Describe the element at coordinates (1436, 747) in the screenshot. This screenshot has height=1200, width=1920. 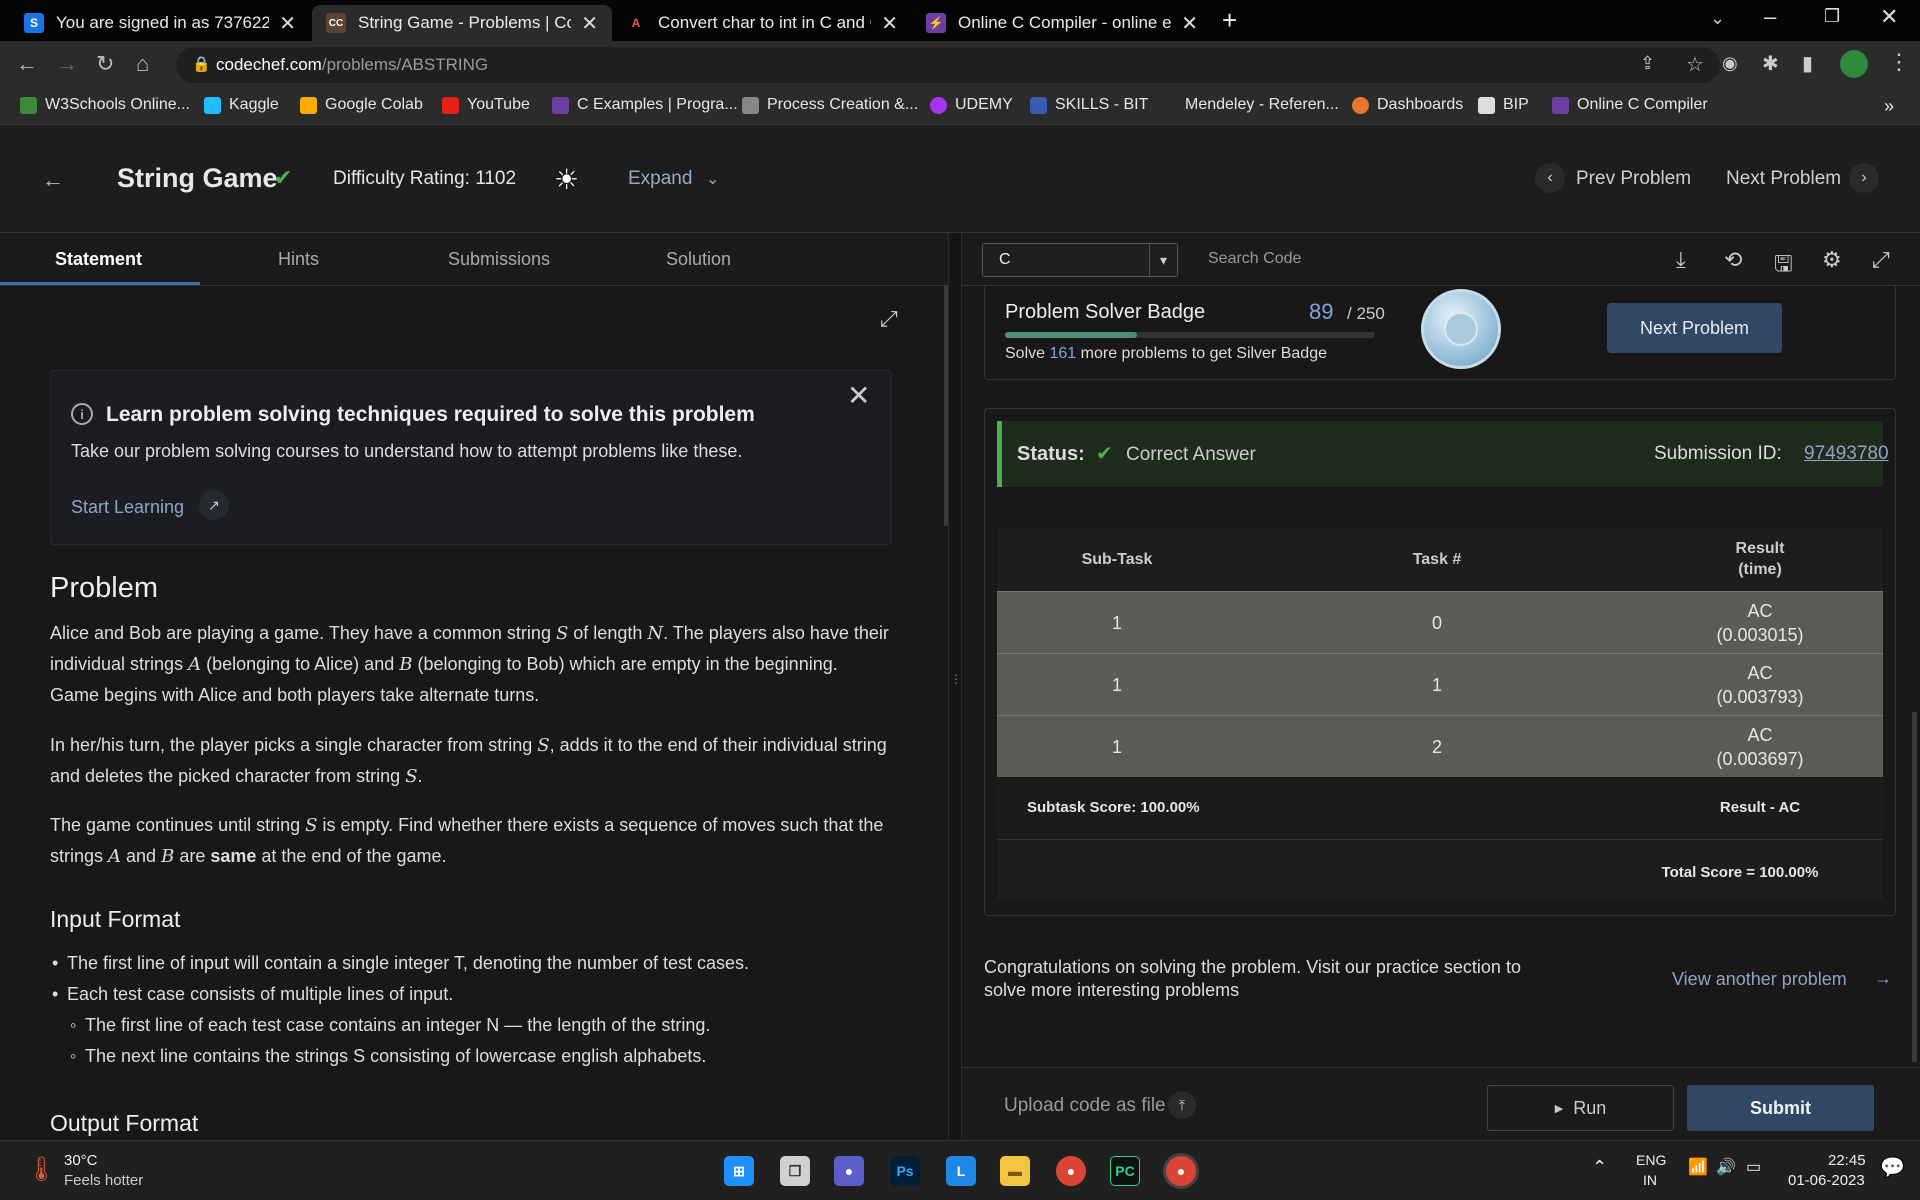
I see `cell-task: 2` at that location.